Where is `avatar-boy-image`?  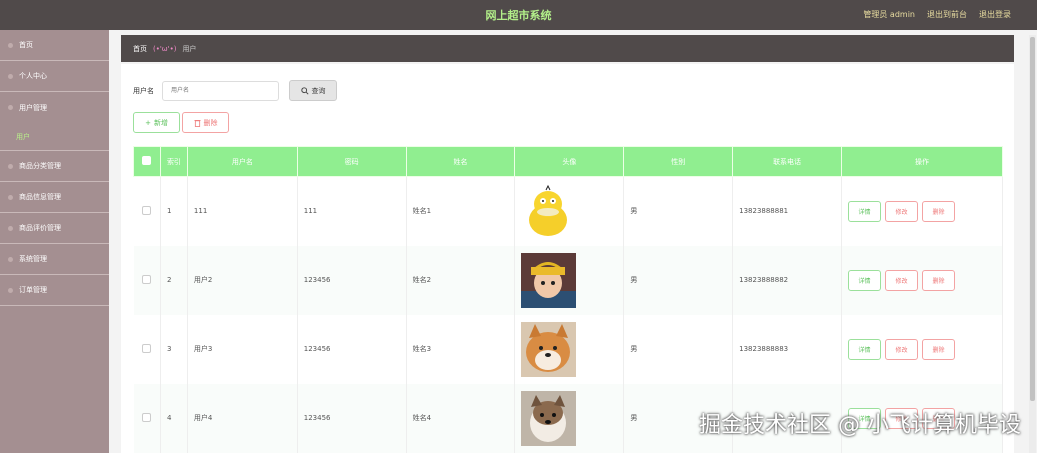
avatar-boy-image is located at coordinates (549, 280).